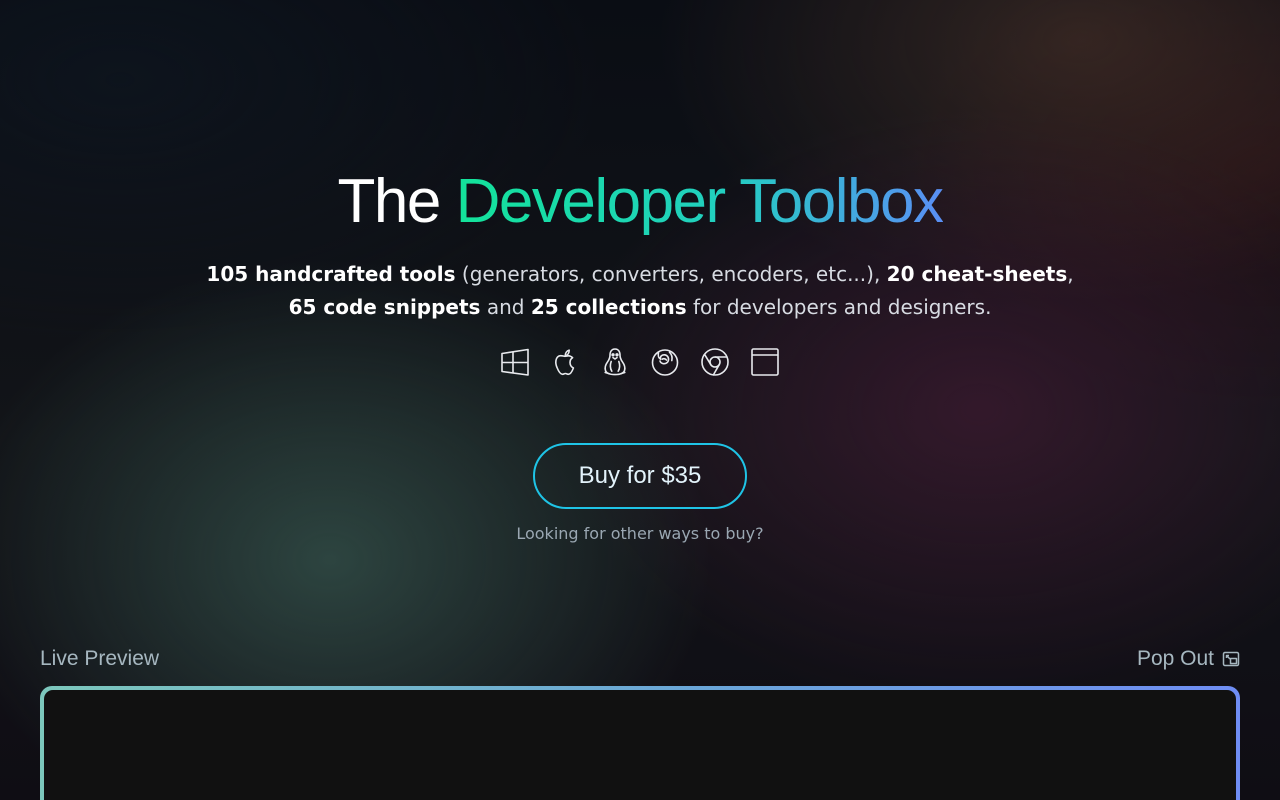  I want to click on live-preview-label: Live Preview, so click(100, 658).